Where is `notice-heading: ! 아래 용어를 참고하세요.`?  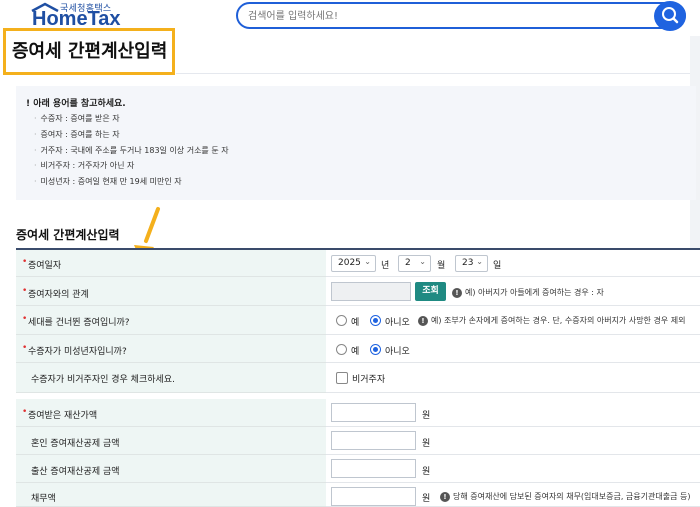 notice-heading: ! 아래 용어를 참고하세요. is located at coordinates (76, 104).